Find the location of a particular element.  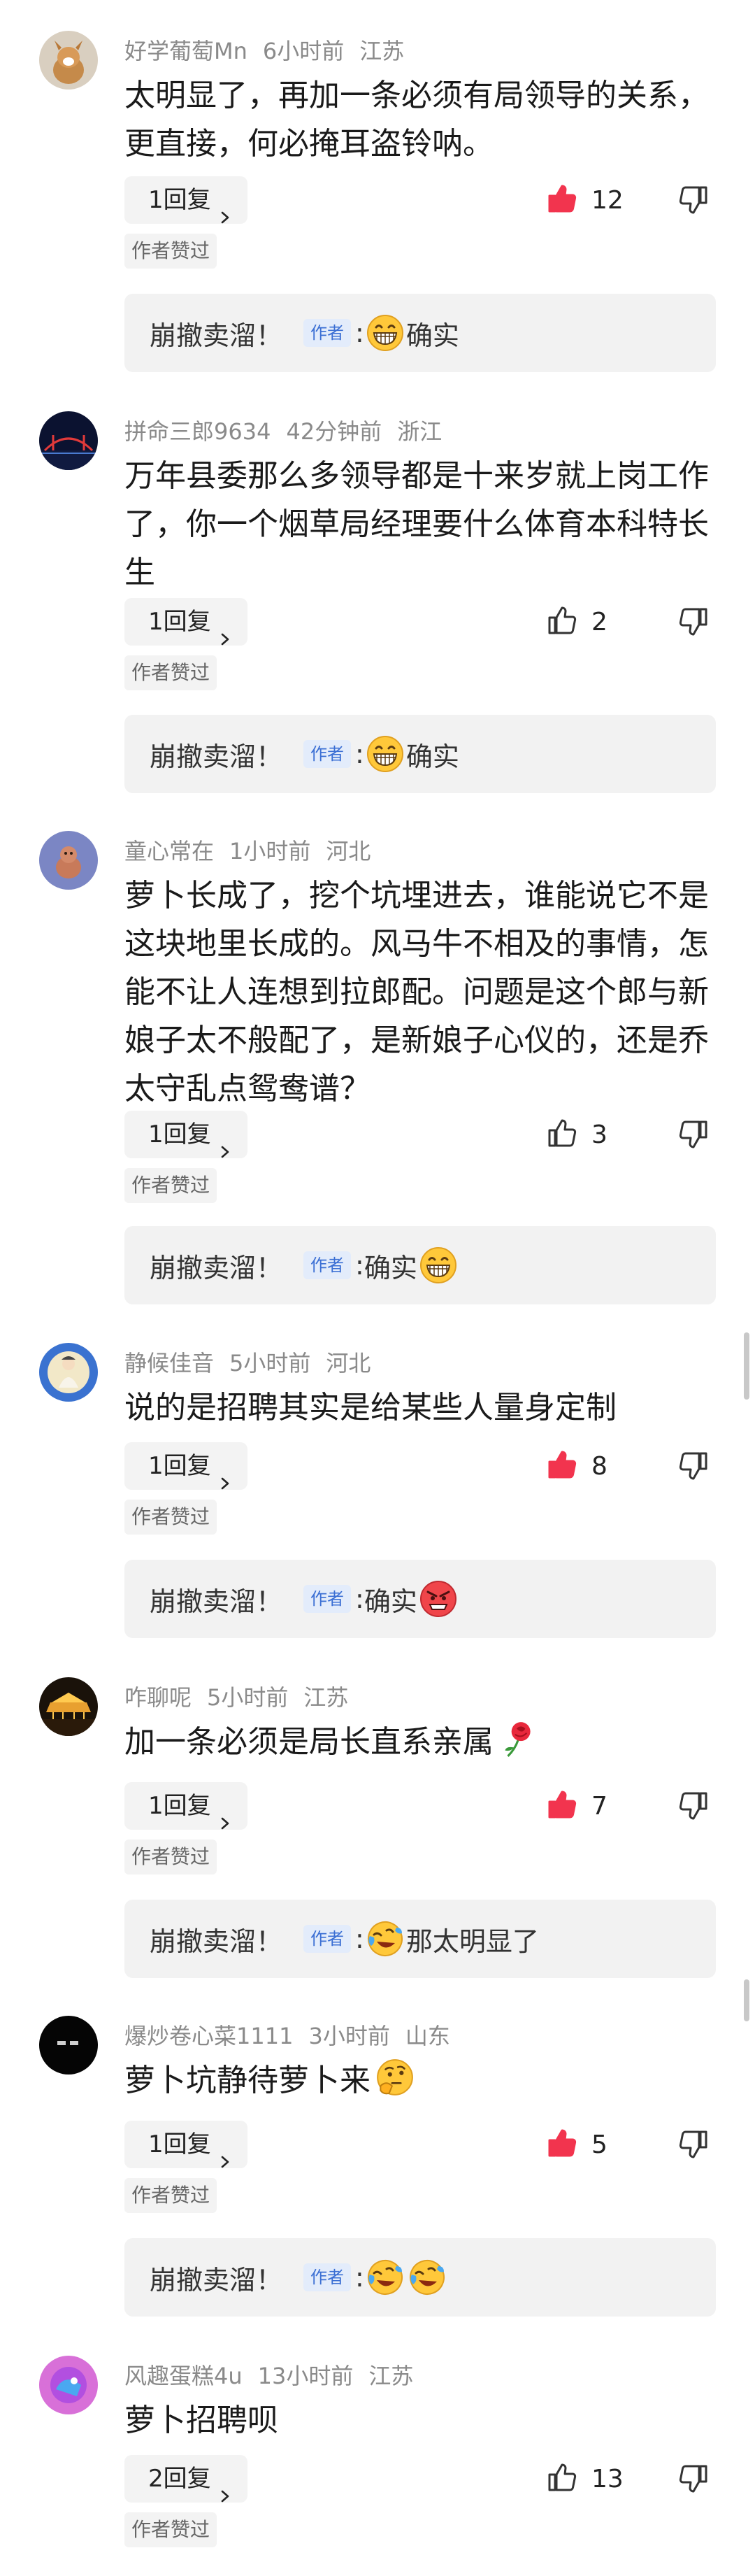

author-reply-preview: 崩撤卖溜！ 作者: 那太明显了 is located at coordinates (420, 1939).